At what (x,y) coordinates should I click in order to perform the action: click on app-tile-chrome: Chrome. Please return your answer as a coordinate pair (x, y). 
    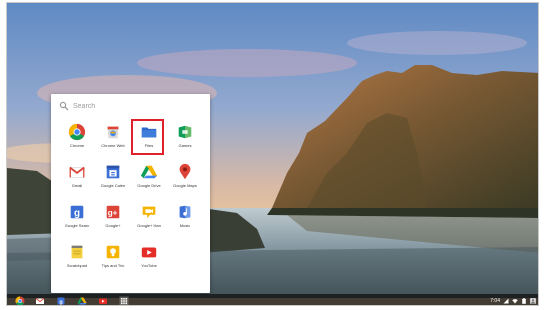
    Looking at the image, I should click on (77, 135).